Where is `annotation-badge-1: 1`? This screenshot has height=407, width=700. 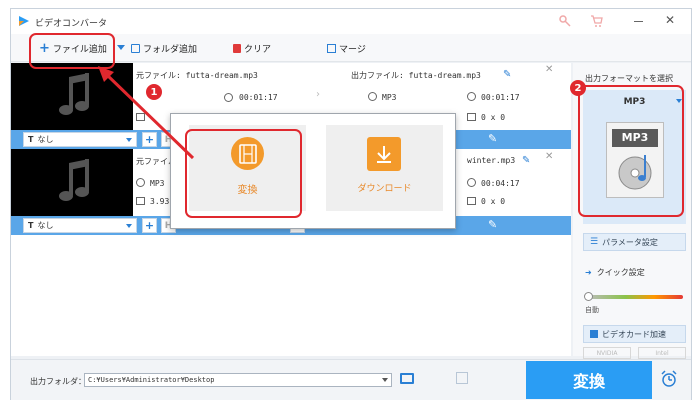
annotation-badge-1: 1 is located at coordinates (154, 92).